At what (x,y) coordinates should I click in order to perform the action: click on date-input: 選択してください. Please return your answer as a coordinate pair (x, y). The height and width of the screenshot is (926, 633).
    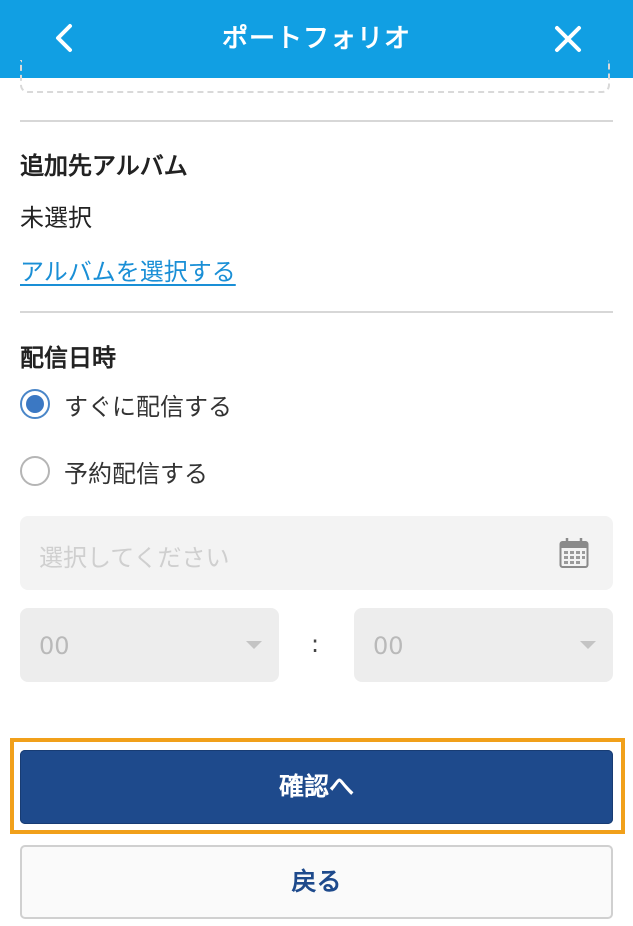
    Looking at the image, I should click on (316, 553).